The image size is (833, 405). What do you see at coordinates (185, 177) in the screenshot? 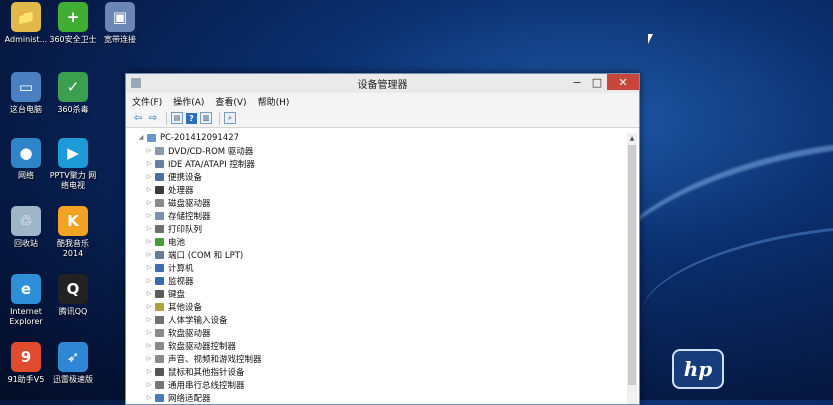
I see `tree-item-label: 便携设备` at bounding box center [185, 177].